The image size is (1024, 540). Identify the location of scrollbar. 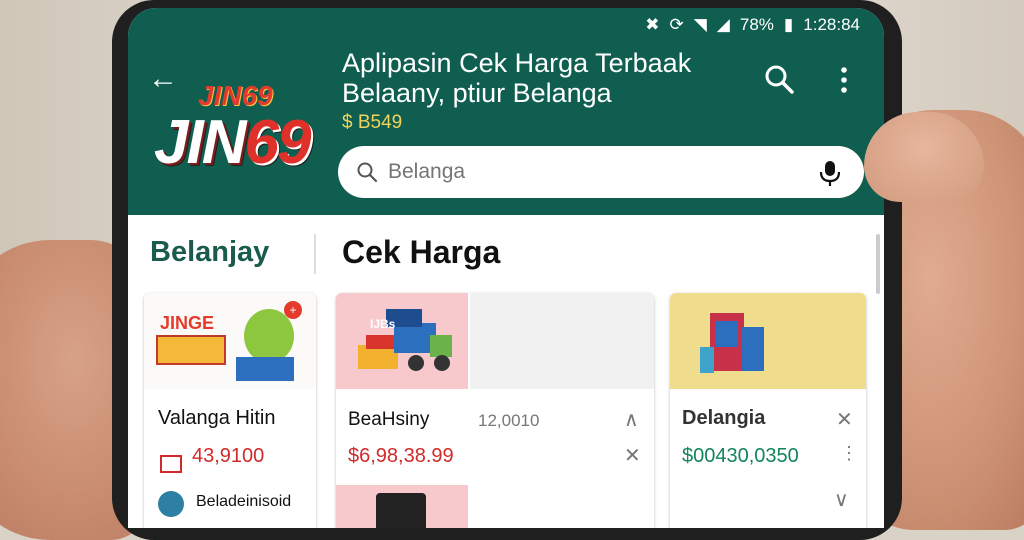
(878, 264).